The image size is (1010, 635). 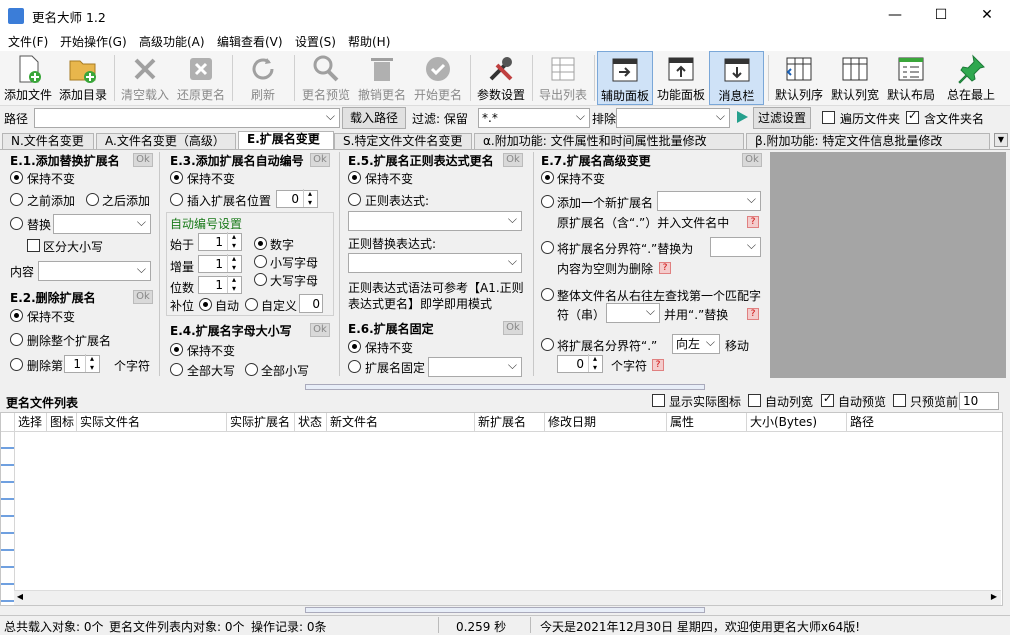 What do you see at coordinates (205, 304) in the screenshot?
I see `e3-pad-auto-radio` at bounding box center [205, 304].